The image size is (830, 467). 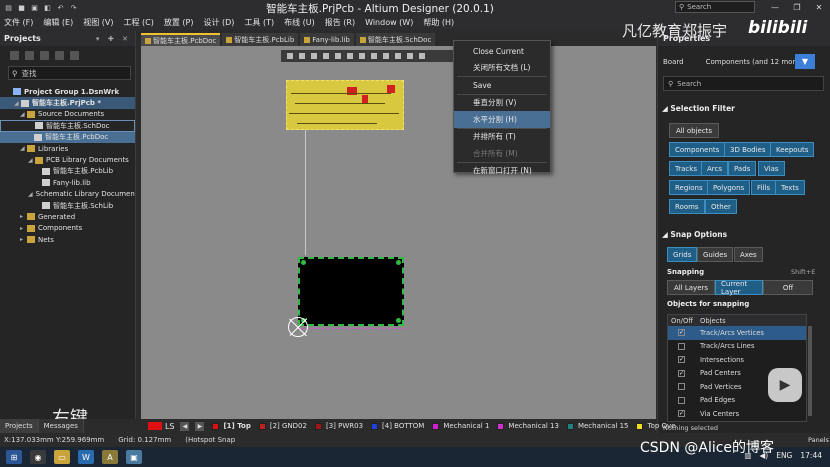 What do you see at coordinates (697, 149) in the screenshot?
I see `filter-components: Components` at bounding box center [697, 149].